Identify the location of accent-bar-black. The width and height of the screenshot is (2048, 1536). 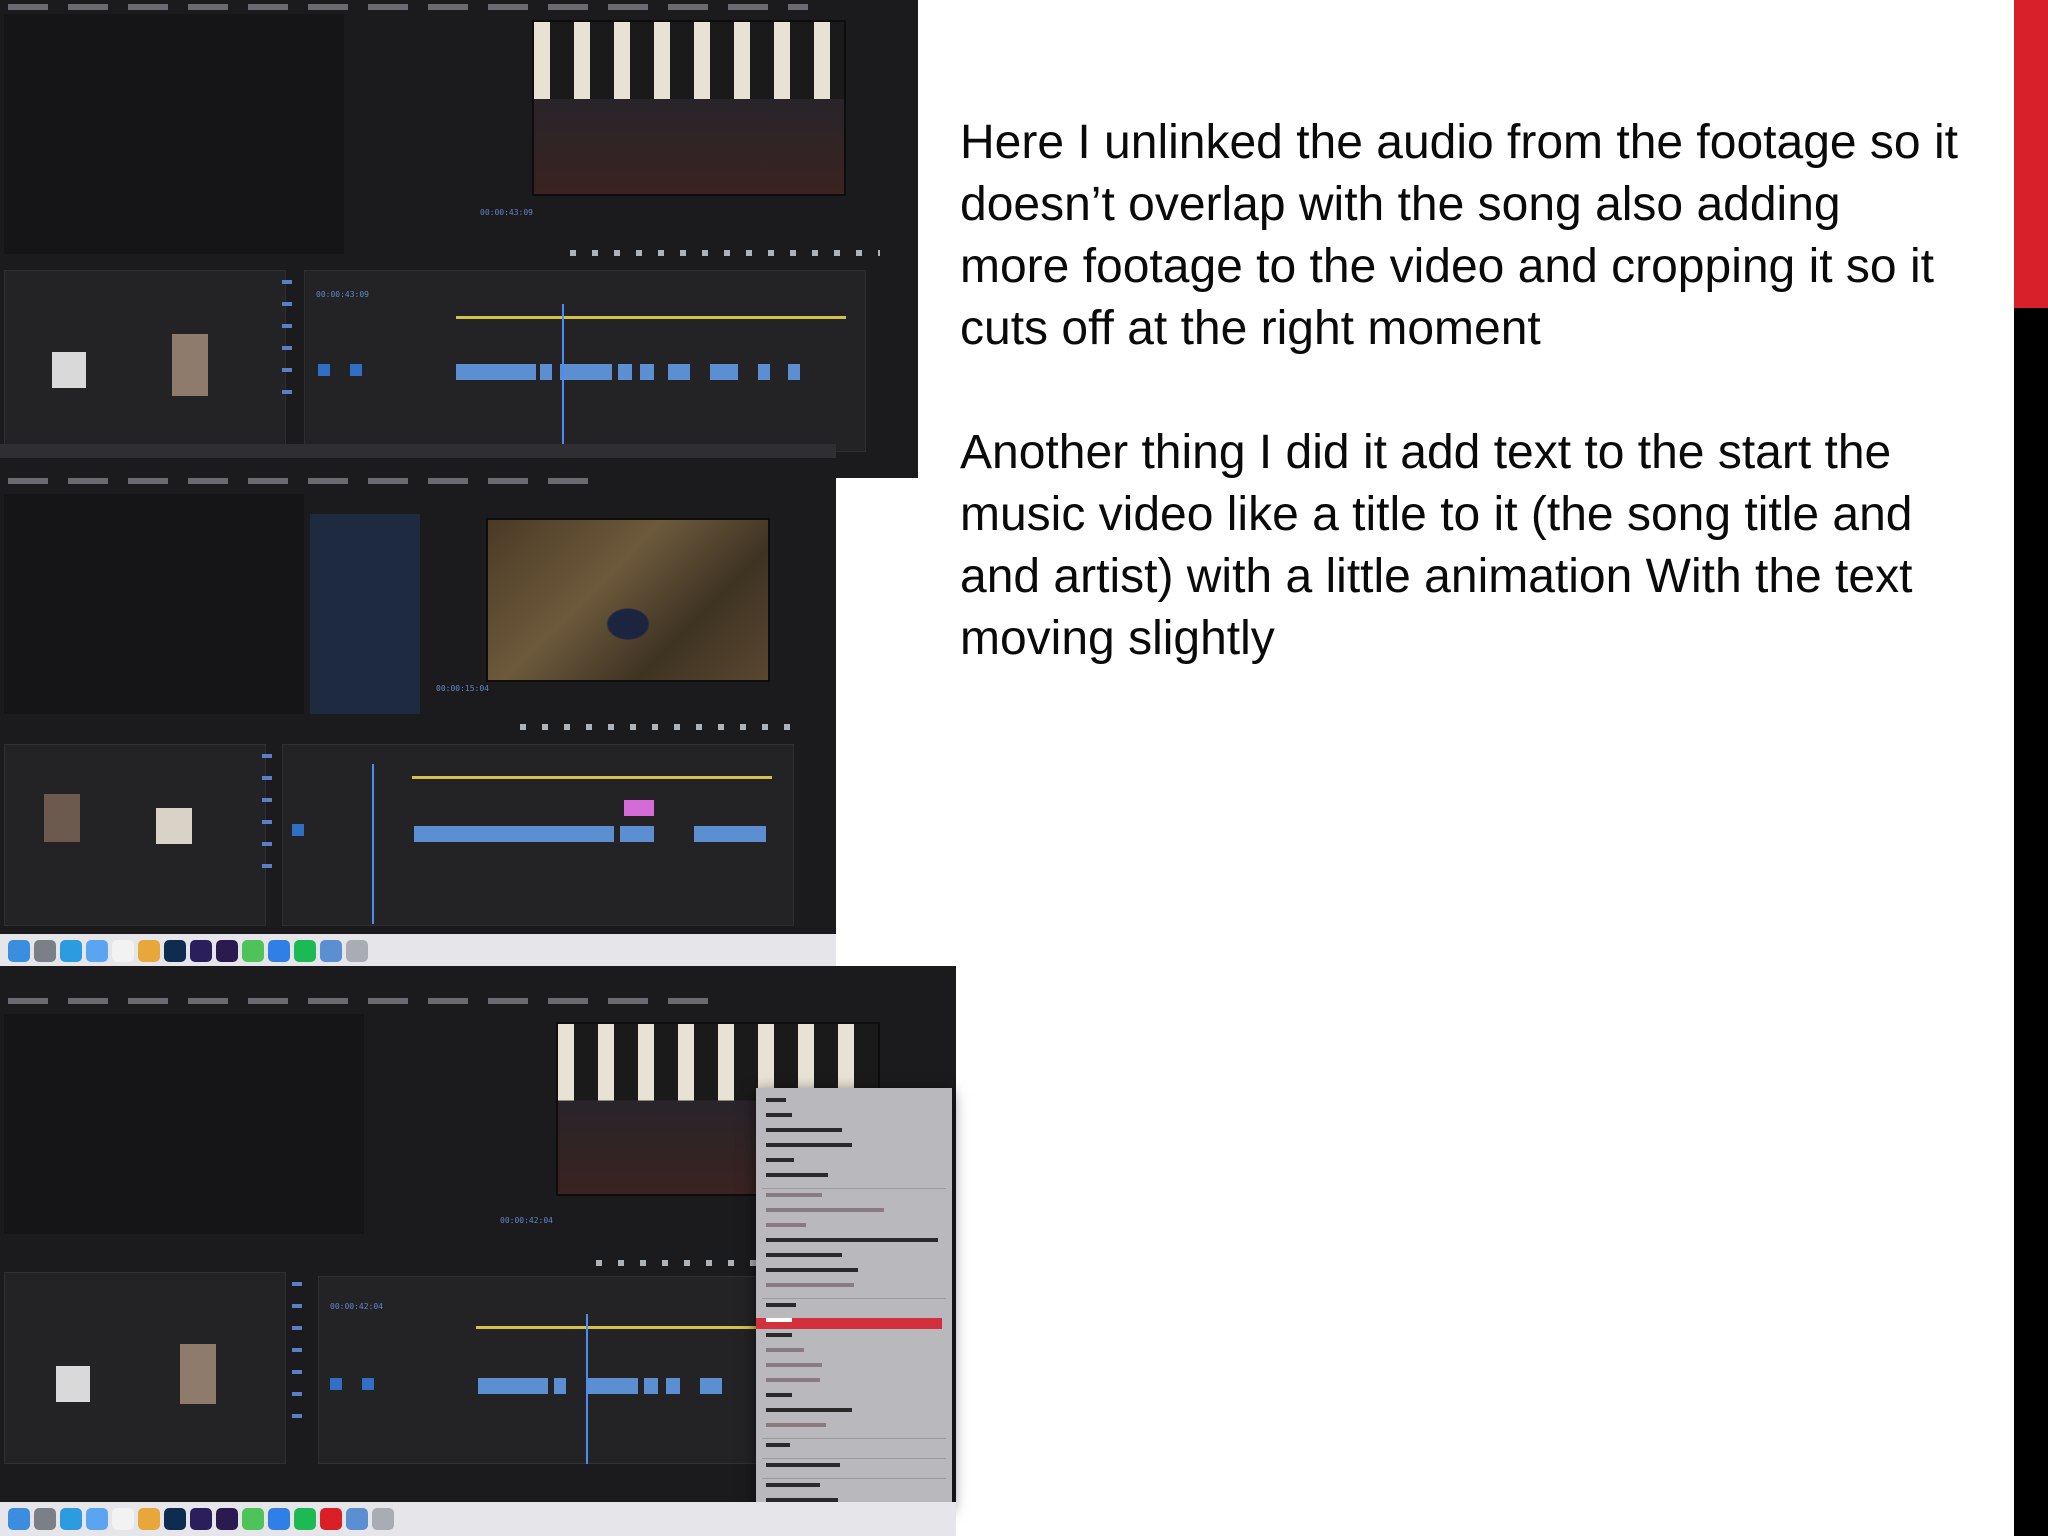
(2031, 922).